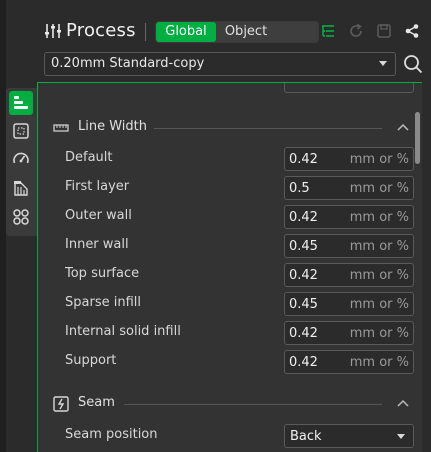 Image resolution: width=431 pixels, height=452 pixels. Describe the element at coordinates (349, 88) in the screenshot. I see `clipped-field` at that location.